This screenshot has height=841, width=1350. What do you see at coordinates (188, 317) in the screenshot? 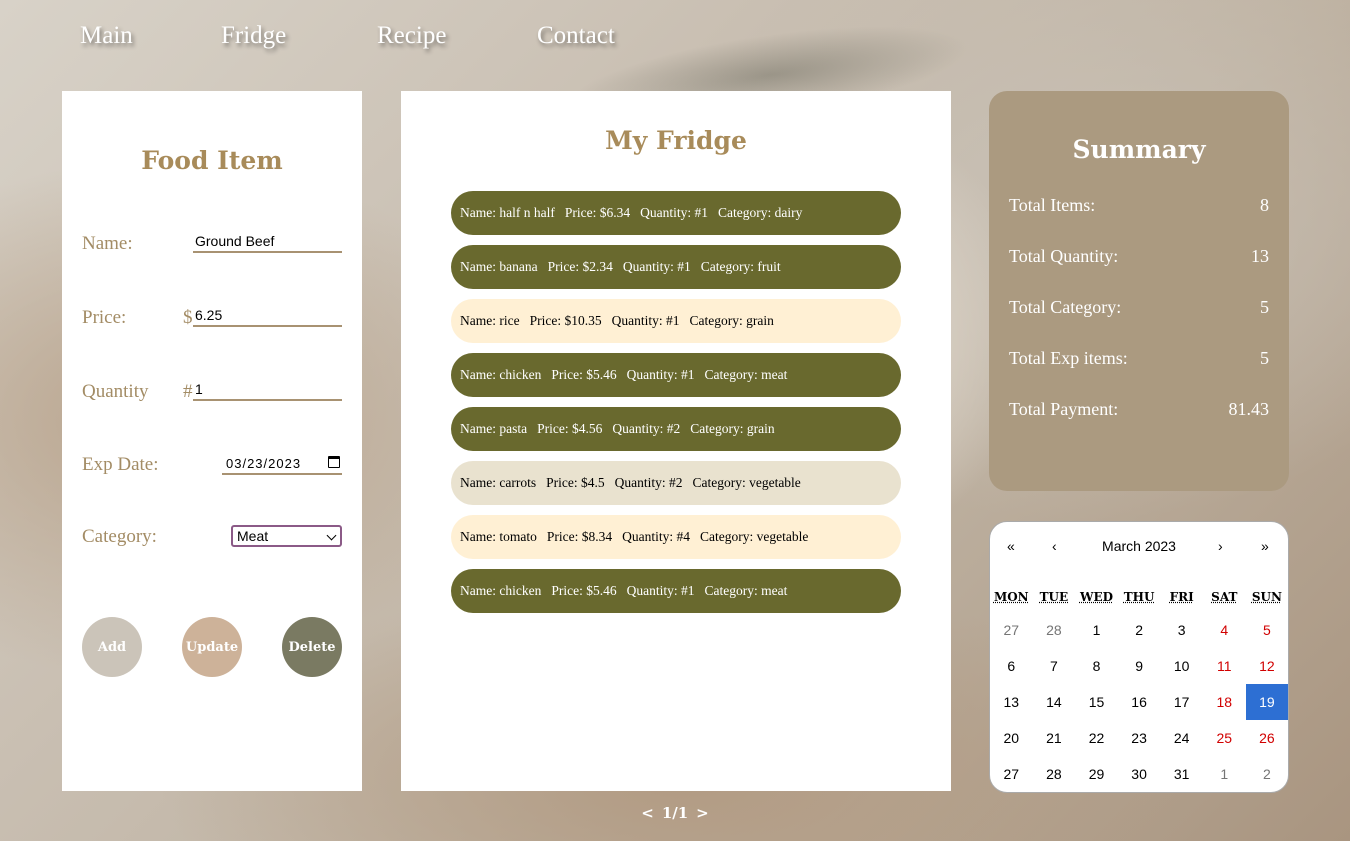
I see `price-prefix: $` at bounding box center [188, 317].